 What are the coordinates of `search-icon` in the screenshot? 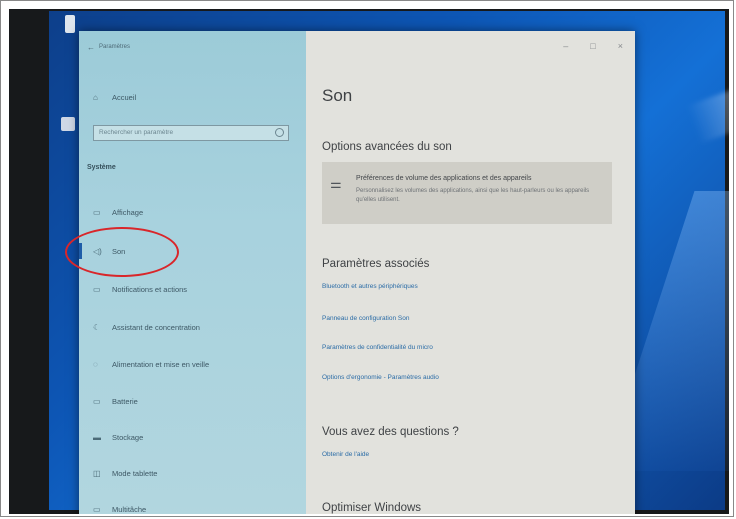 It's located at (279, 132).